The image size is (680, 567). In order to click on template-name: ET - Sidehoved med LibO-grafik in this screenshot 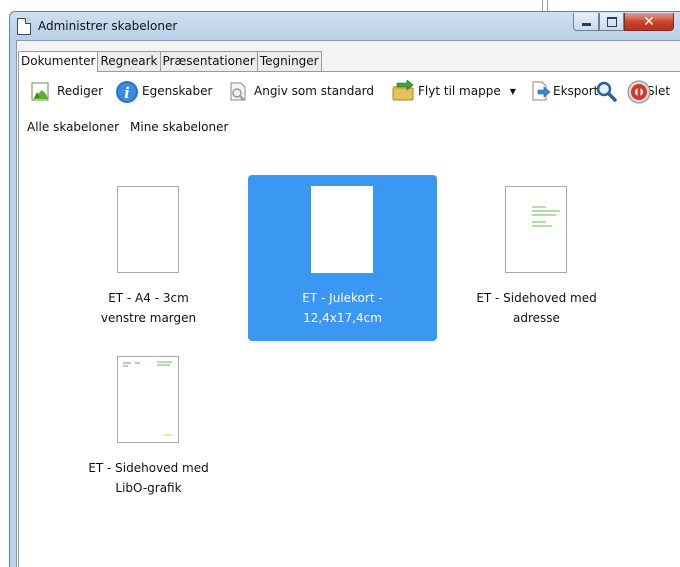, I will do `click(148, 478)`.